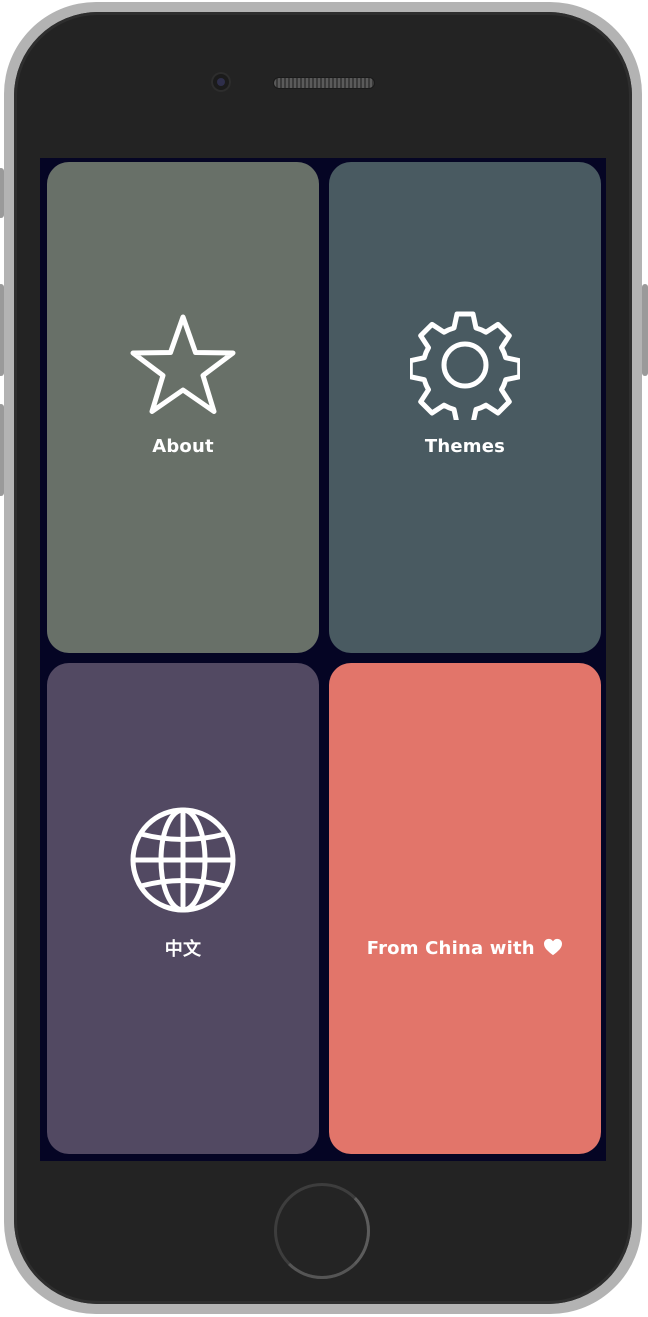 The height and width of the screenshot is (1317, 648). Describe the element at coordinates (465, 446) in the screenshot. I see `themes-label: Themes` at that location.